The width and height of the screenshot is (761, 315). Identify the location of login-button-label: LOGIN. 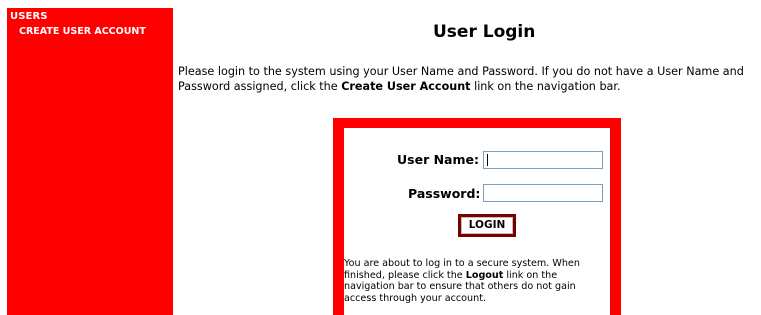
(487, 225).